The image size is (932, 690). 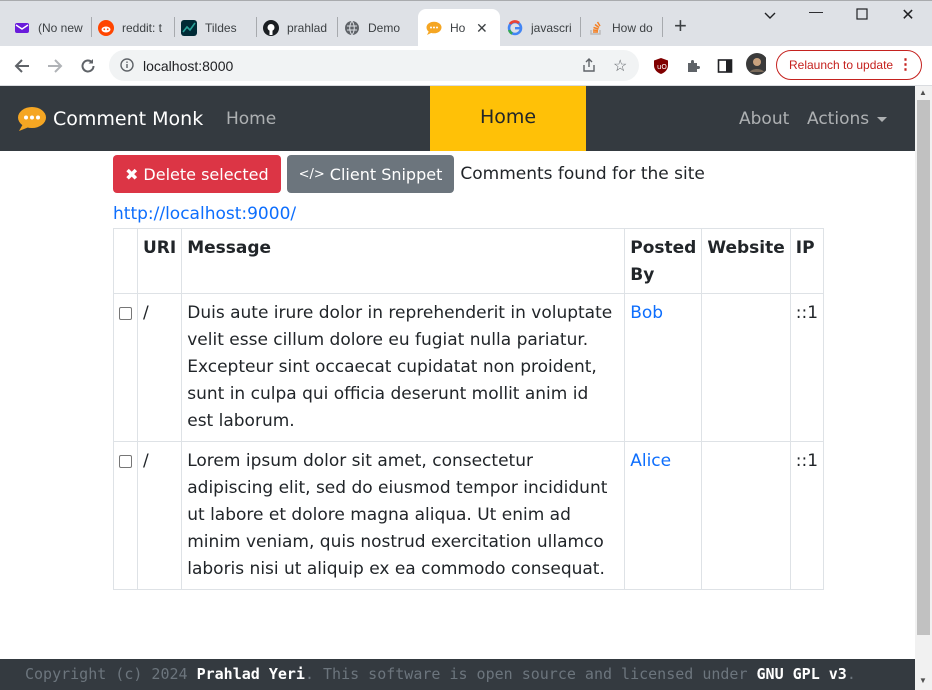 What do you see at coordinates (589, 67) in the screenshot?
I see `share-icon` at bounding box center [589, 67].